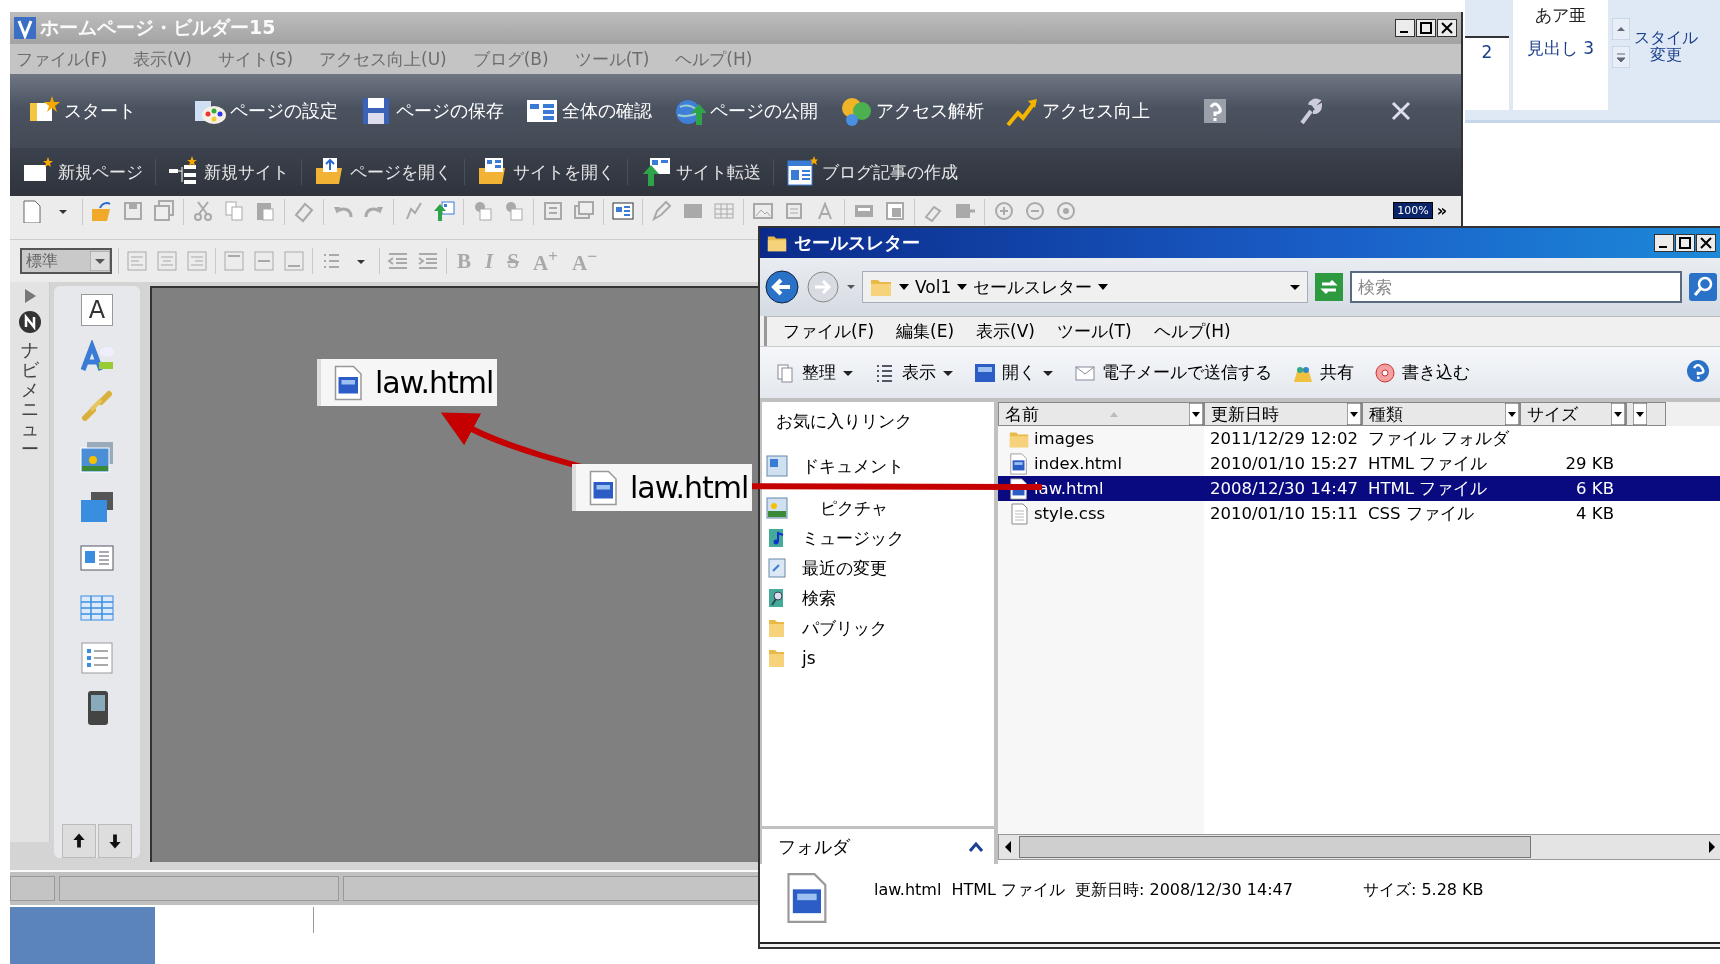 The image size is (1720, 964). I want to click on breadcrumb-item: Vol1, so click(933, 287).